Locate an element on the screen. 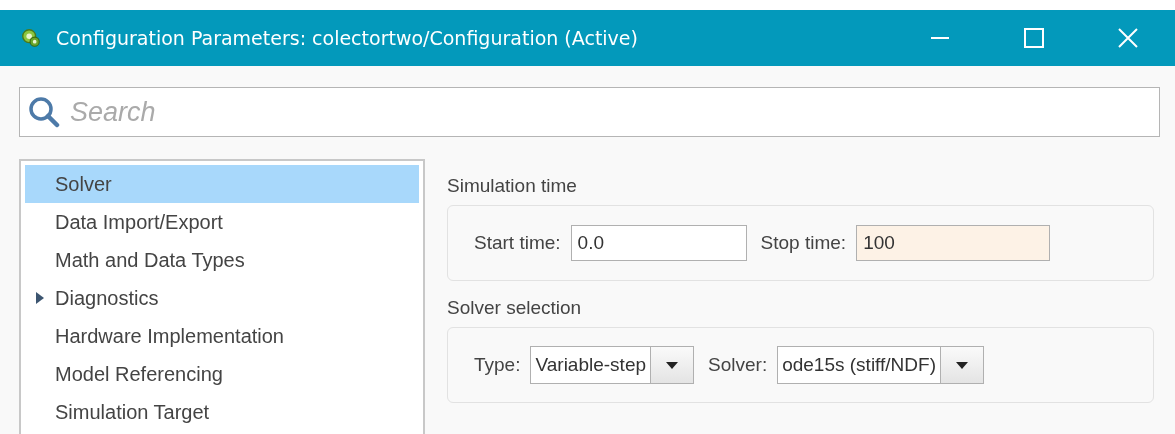  gear-icon is located at coordinates (31, 38).